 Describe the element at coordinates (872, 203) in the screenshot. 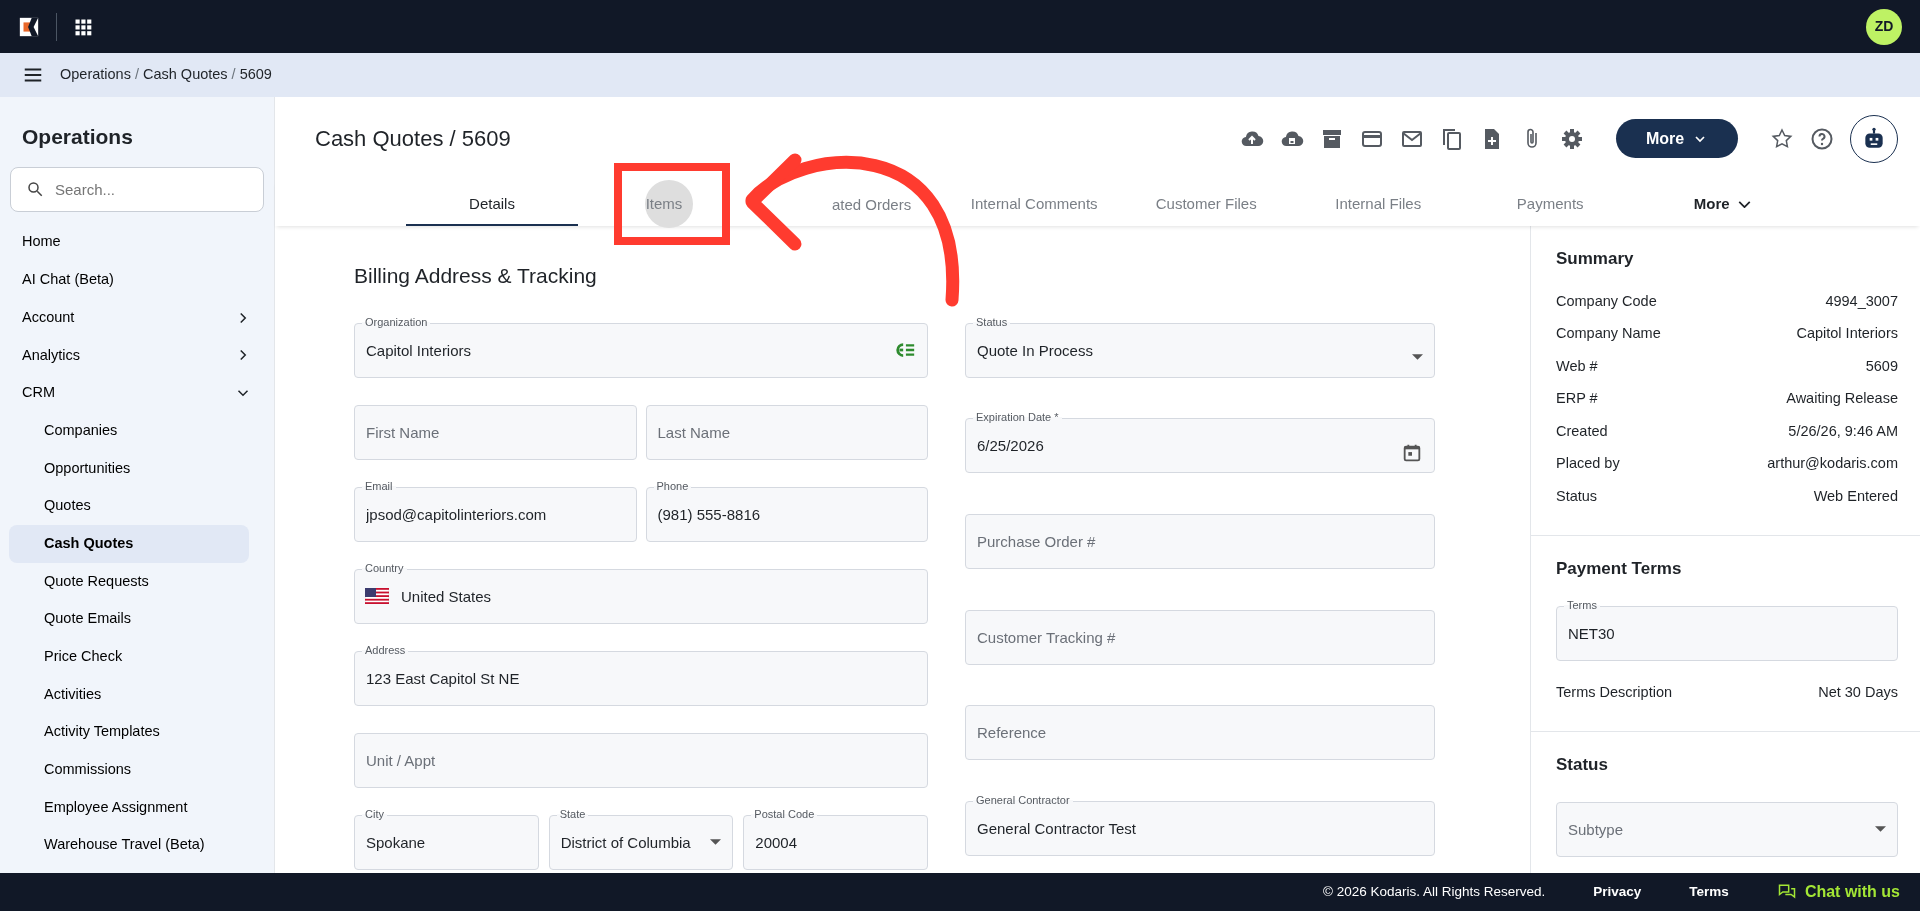

I see `tab: ated Orders` at that location.